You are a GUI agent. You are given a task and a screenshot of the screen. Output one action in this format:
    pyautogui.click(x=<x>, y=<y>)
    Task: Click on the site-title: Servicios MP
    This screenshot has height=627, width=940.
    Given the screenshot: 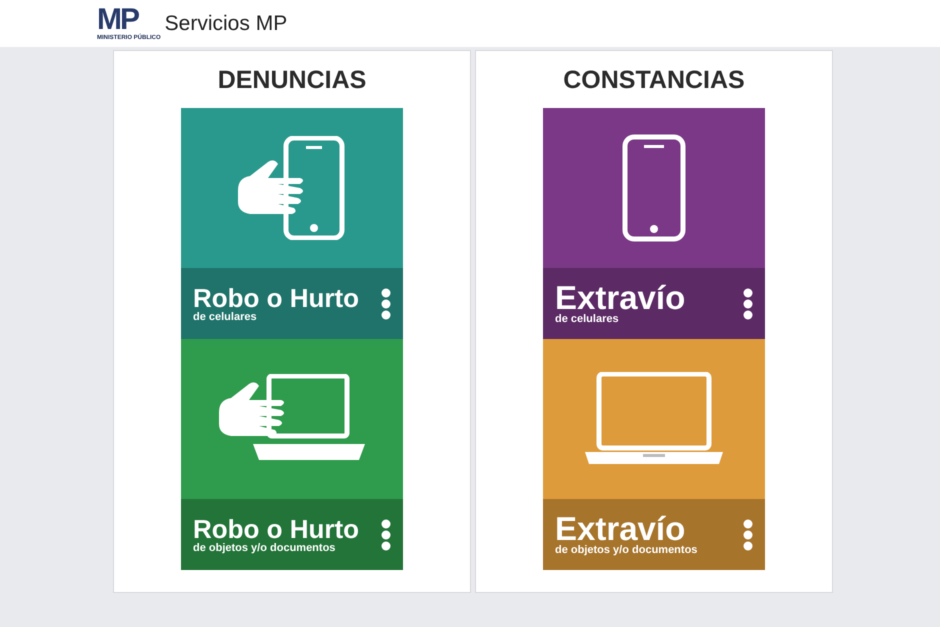 What is the action you would take?
    pyautogui.click(x=226, y=24)
    